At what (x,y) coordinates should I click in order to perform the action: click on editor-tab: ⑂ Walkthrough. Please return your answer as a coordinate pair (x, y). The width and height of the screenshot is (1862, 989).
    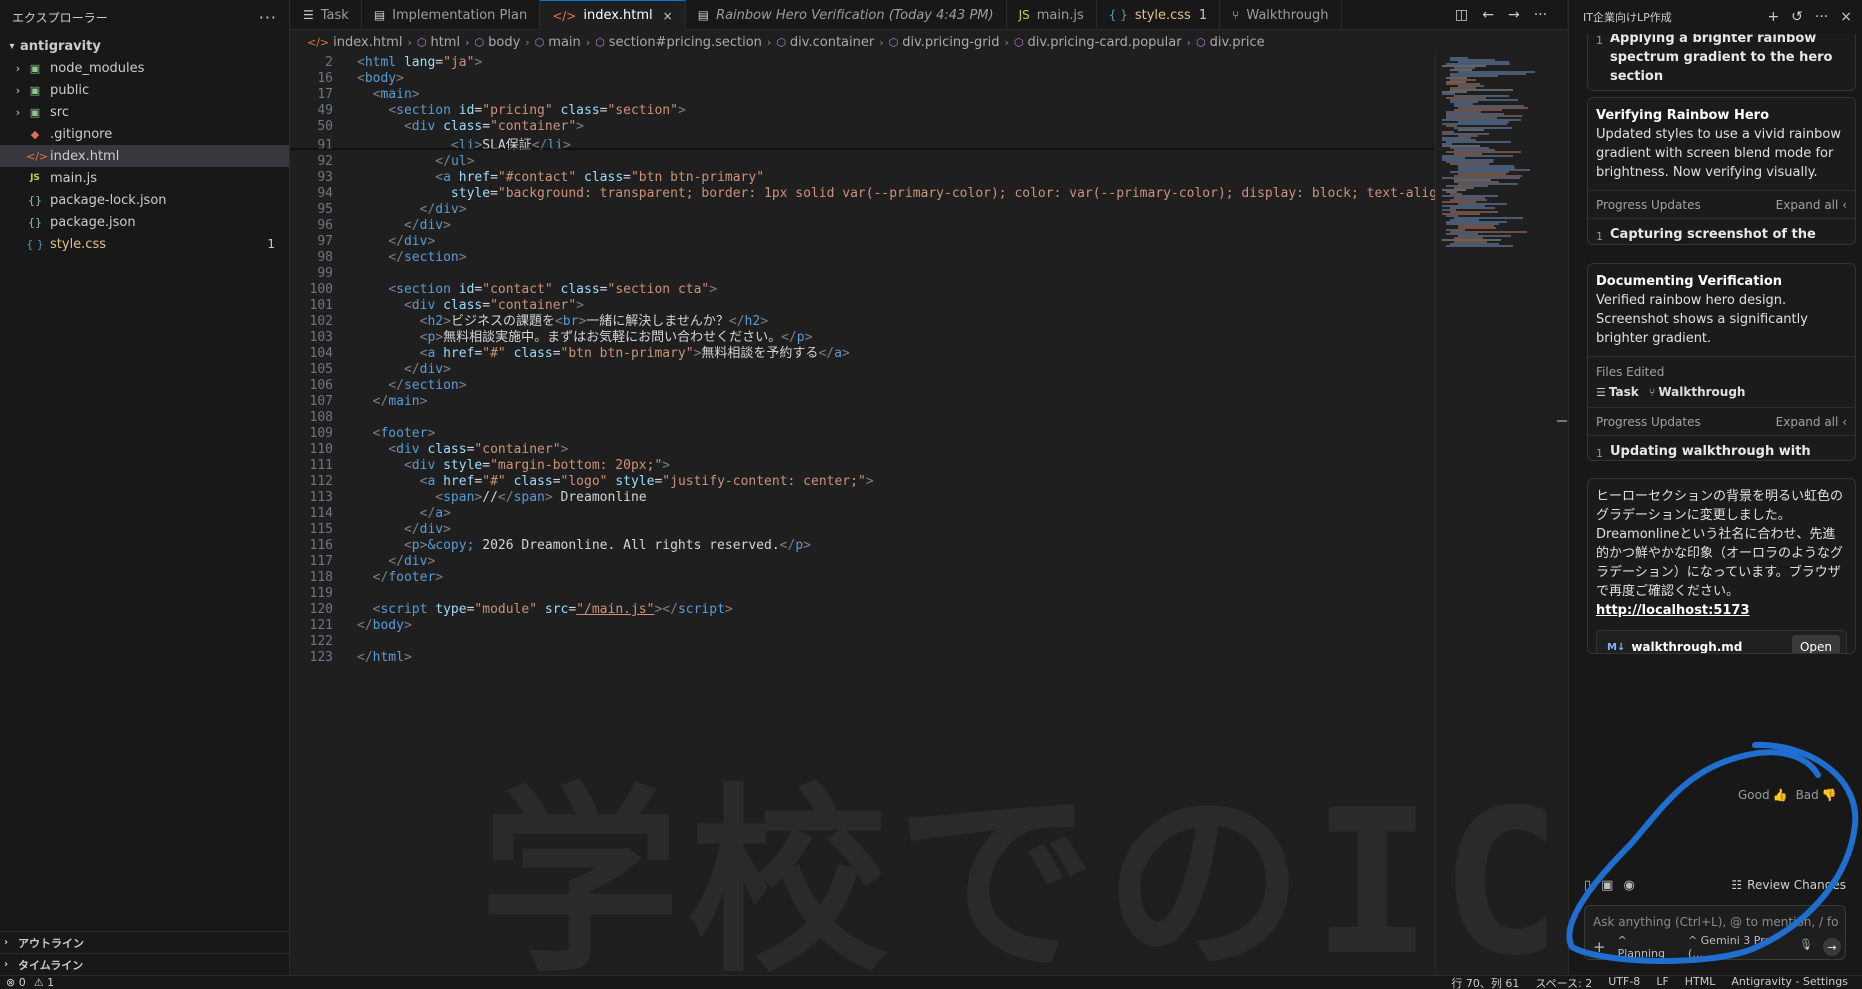
    Looking at the image, I should click on (1281, 15).